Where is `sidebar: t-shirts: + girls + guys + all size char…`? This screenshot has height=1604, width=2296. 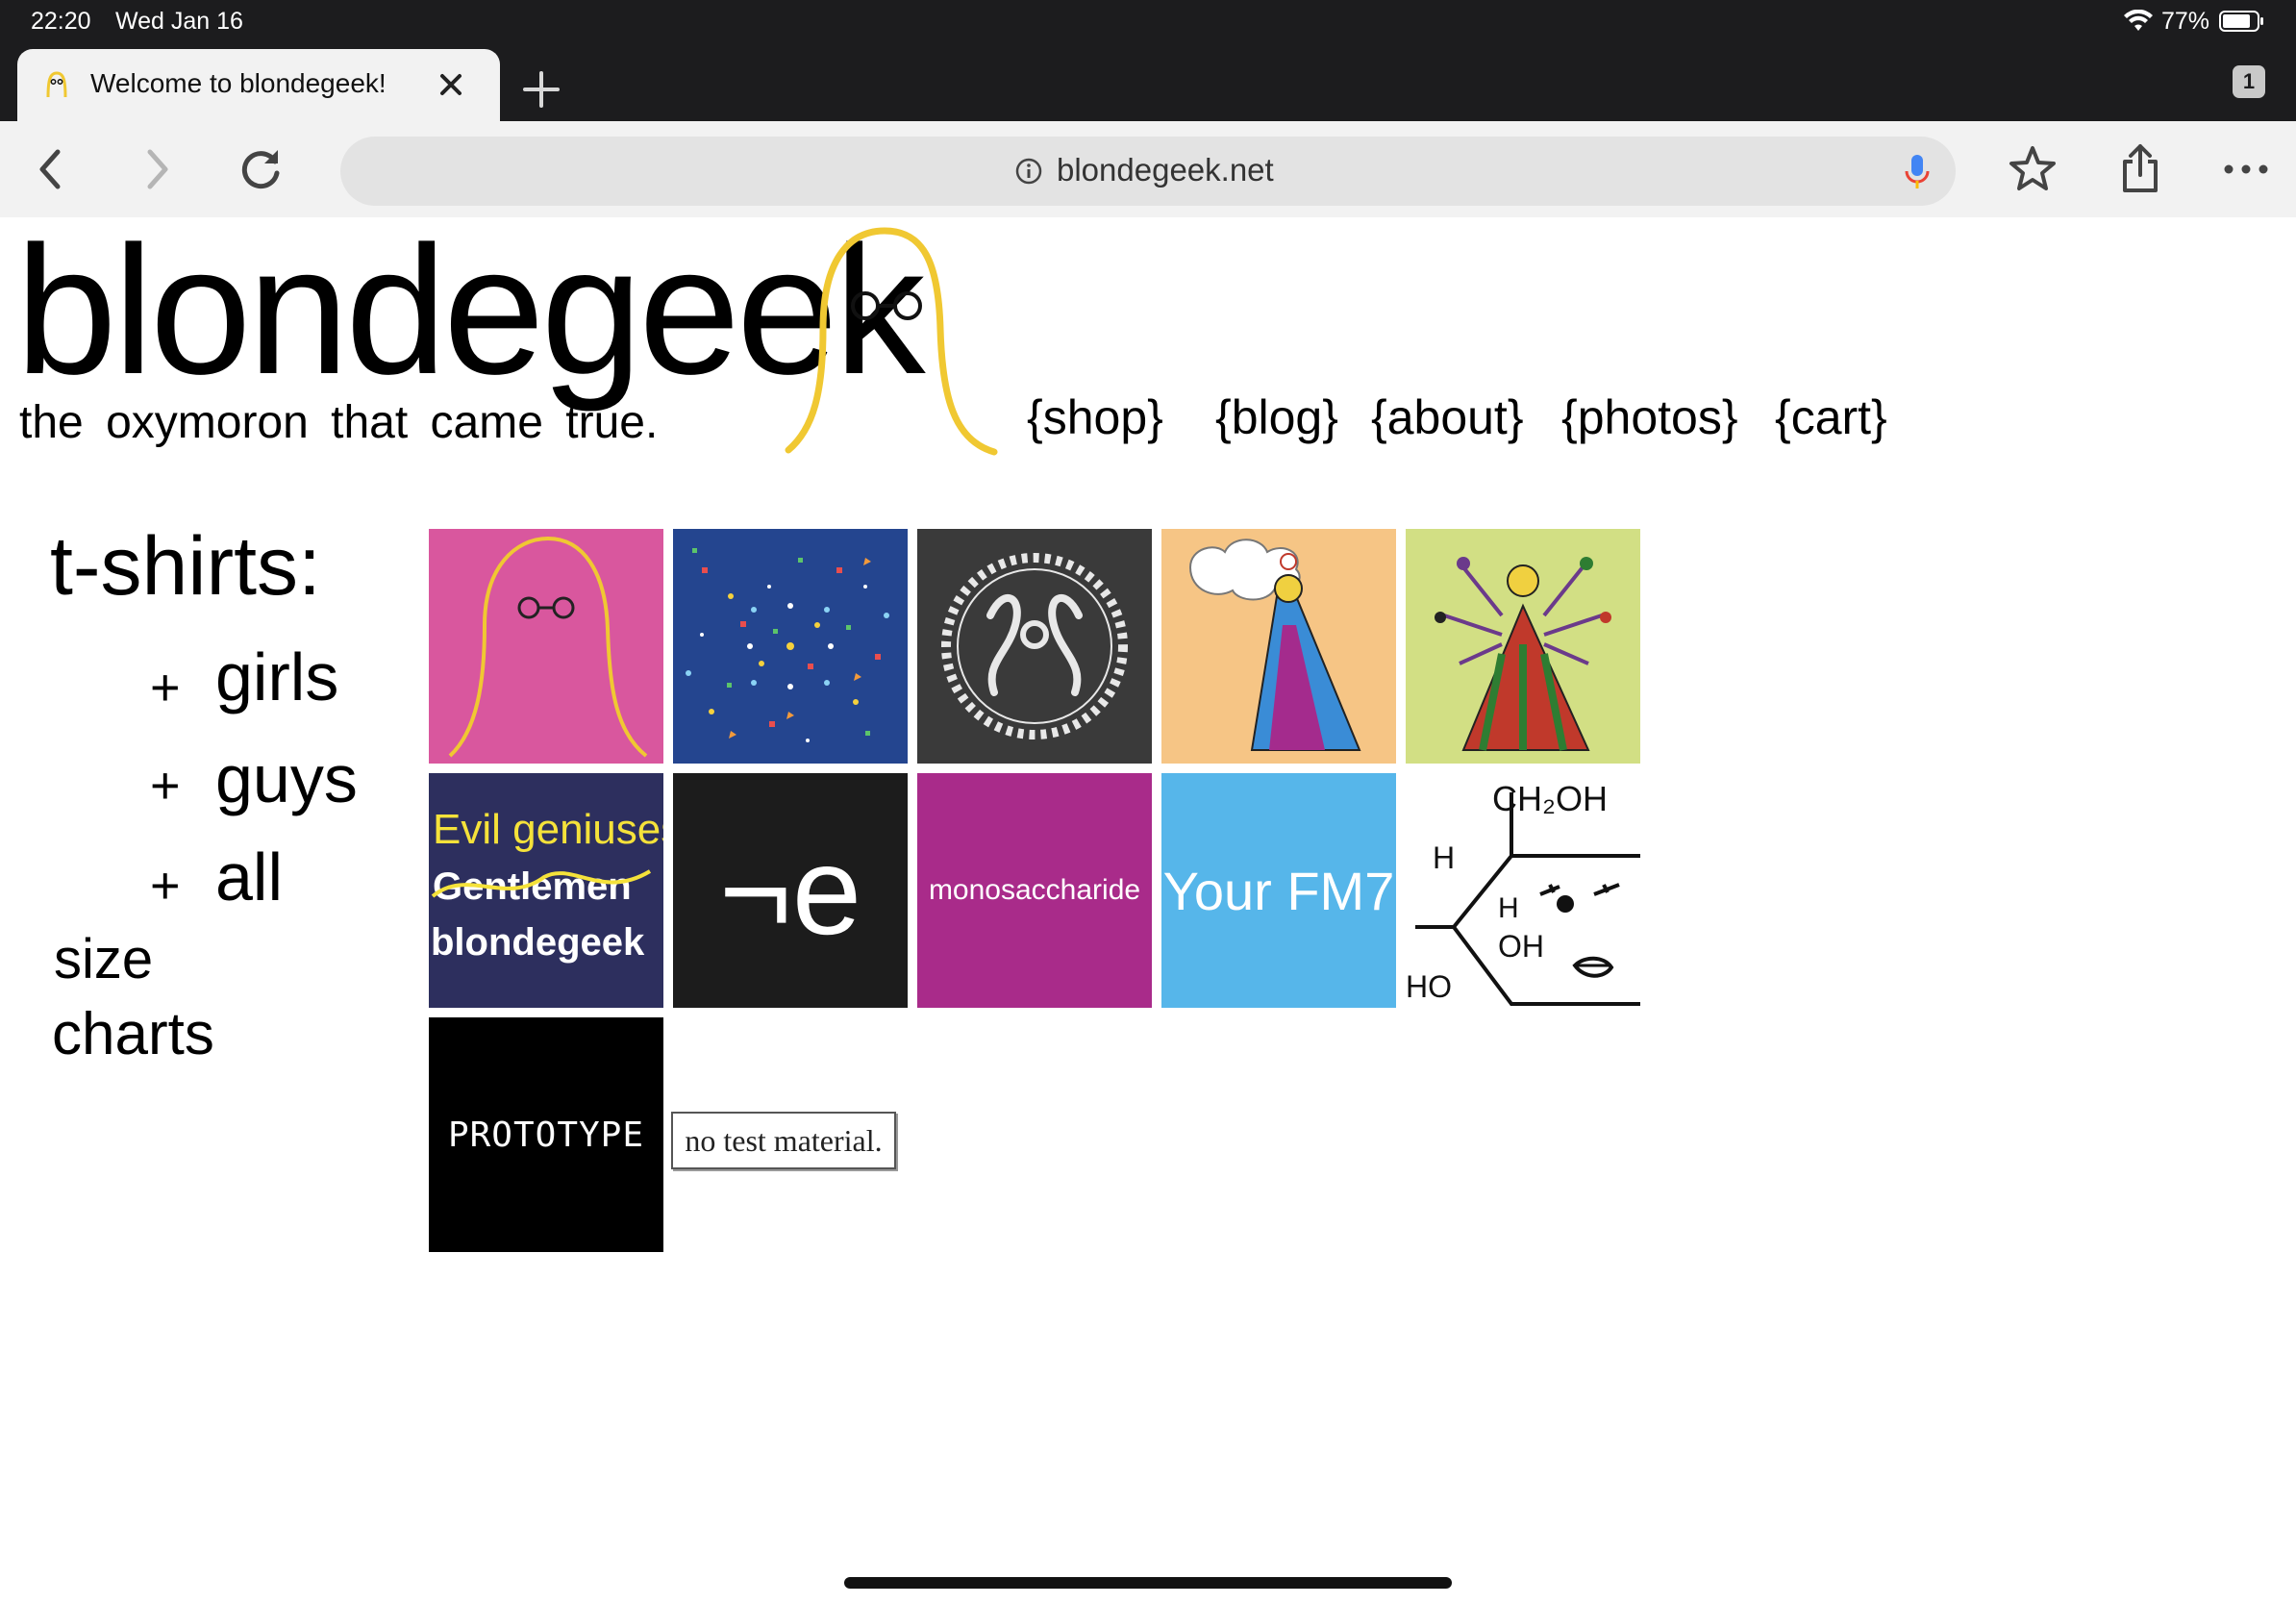 sidebar: t-shirts: + girls + guys + all size char… is located at coordinates (223, 798).